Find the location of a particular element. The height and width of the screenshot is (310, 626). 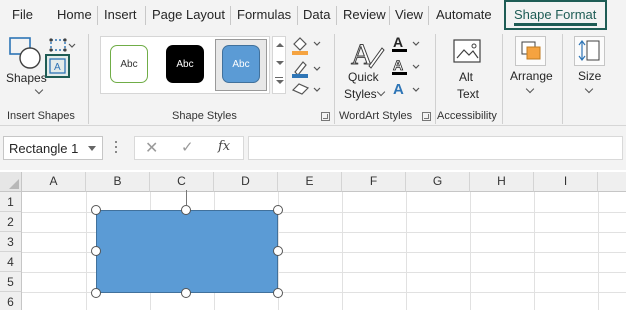

row-header-3: 3 is located at coordinates (11, 242).